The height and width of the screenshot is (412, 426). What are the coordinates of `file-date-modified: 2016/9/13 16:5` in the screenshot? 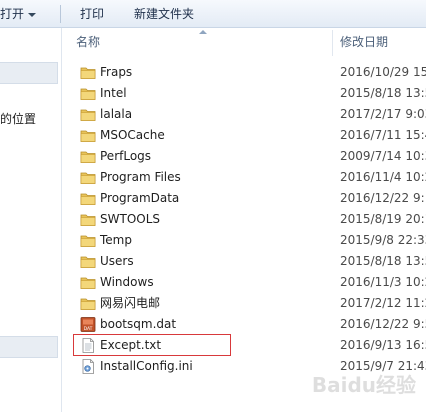 It's located at (383, 345).